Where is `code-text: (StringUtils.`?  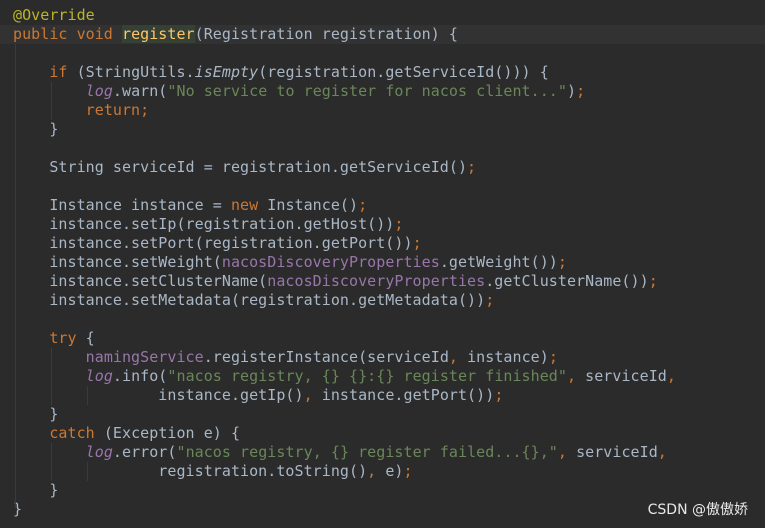 code-text: (StringUtils. is located at coordinates (135, 72).